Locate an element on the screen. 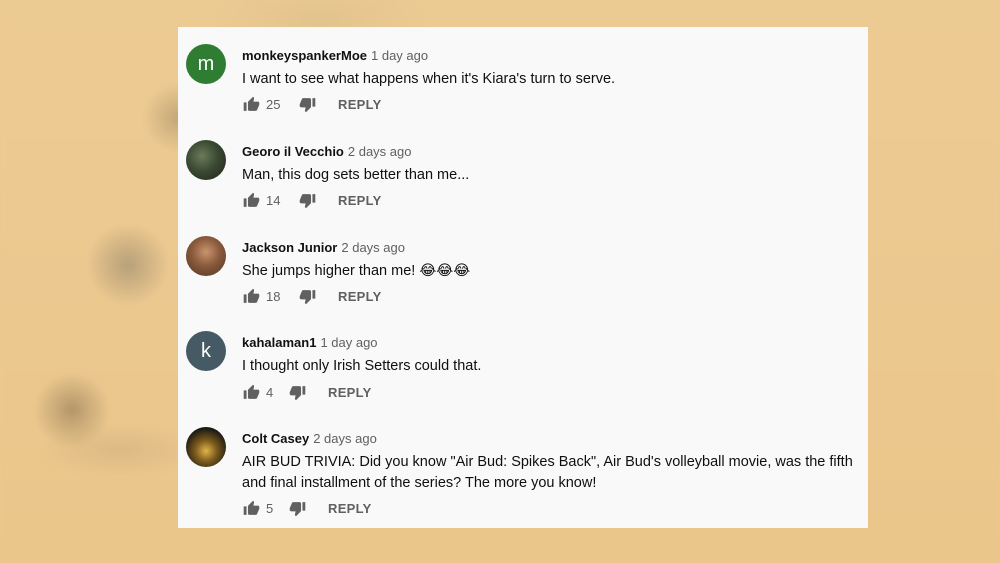 Image resolution: width=1000 pixels, height=563 pixels. like-count: 4 is located at coordinates (270, 392).